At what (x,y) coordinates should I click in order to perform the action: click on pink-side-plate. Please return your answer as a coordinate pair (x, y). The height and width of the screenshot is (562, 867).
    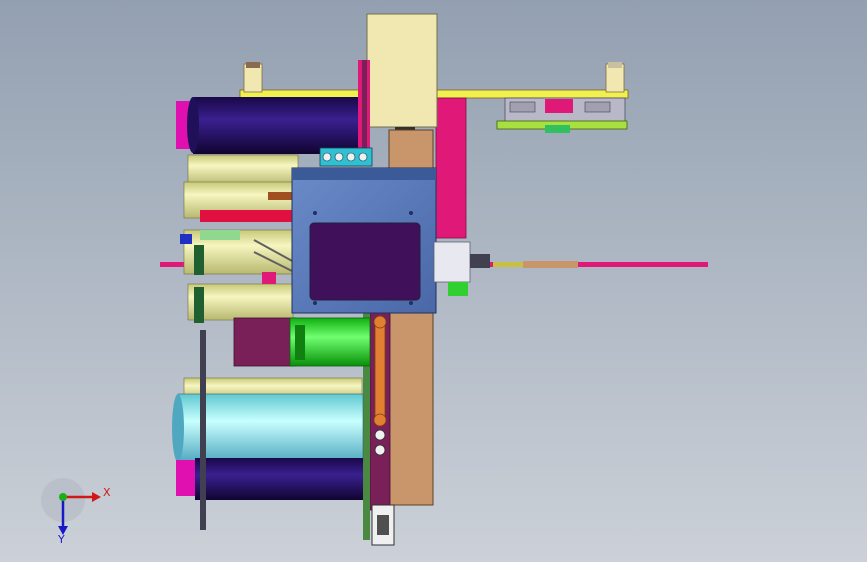
    Looking at the image, I should click on (451, 168).